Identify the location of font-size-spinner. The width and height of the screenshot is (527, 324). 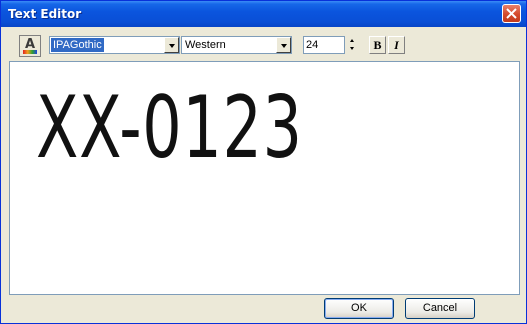
(352, 45).